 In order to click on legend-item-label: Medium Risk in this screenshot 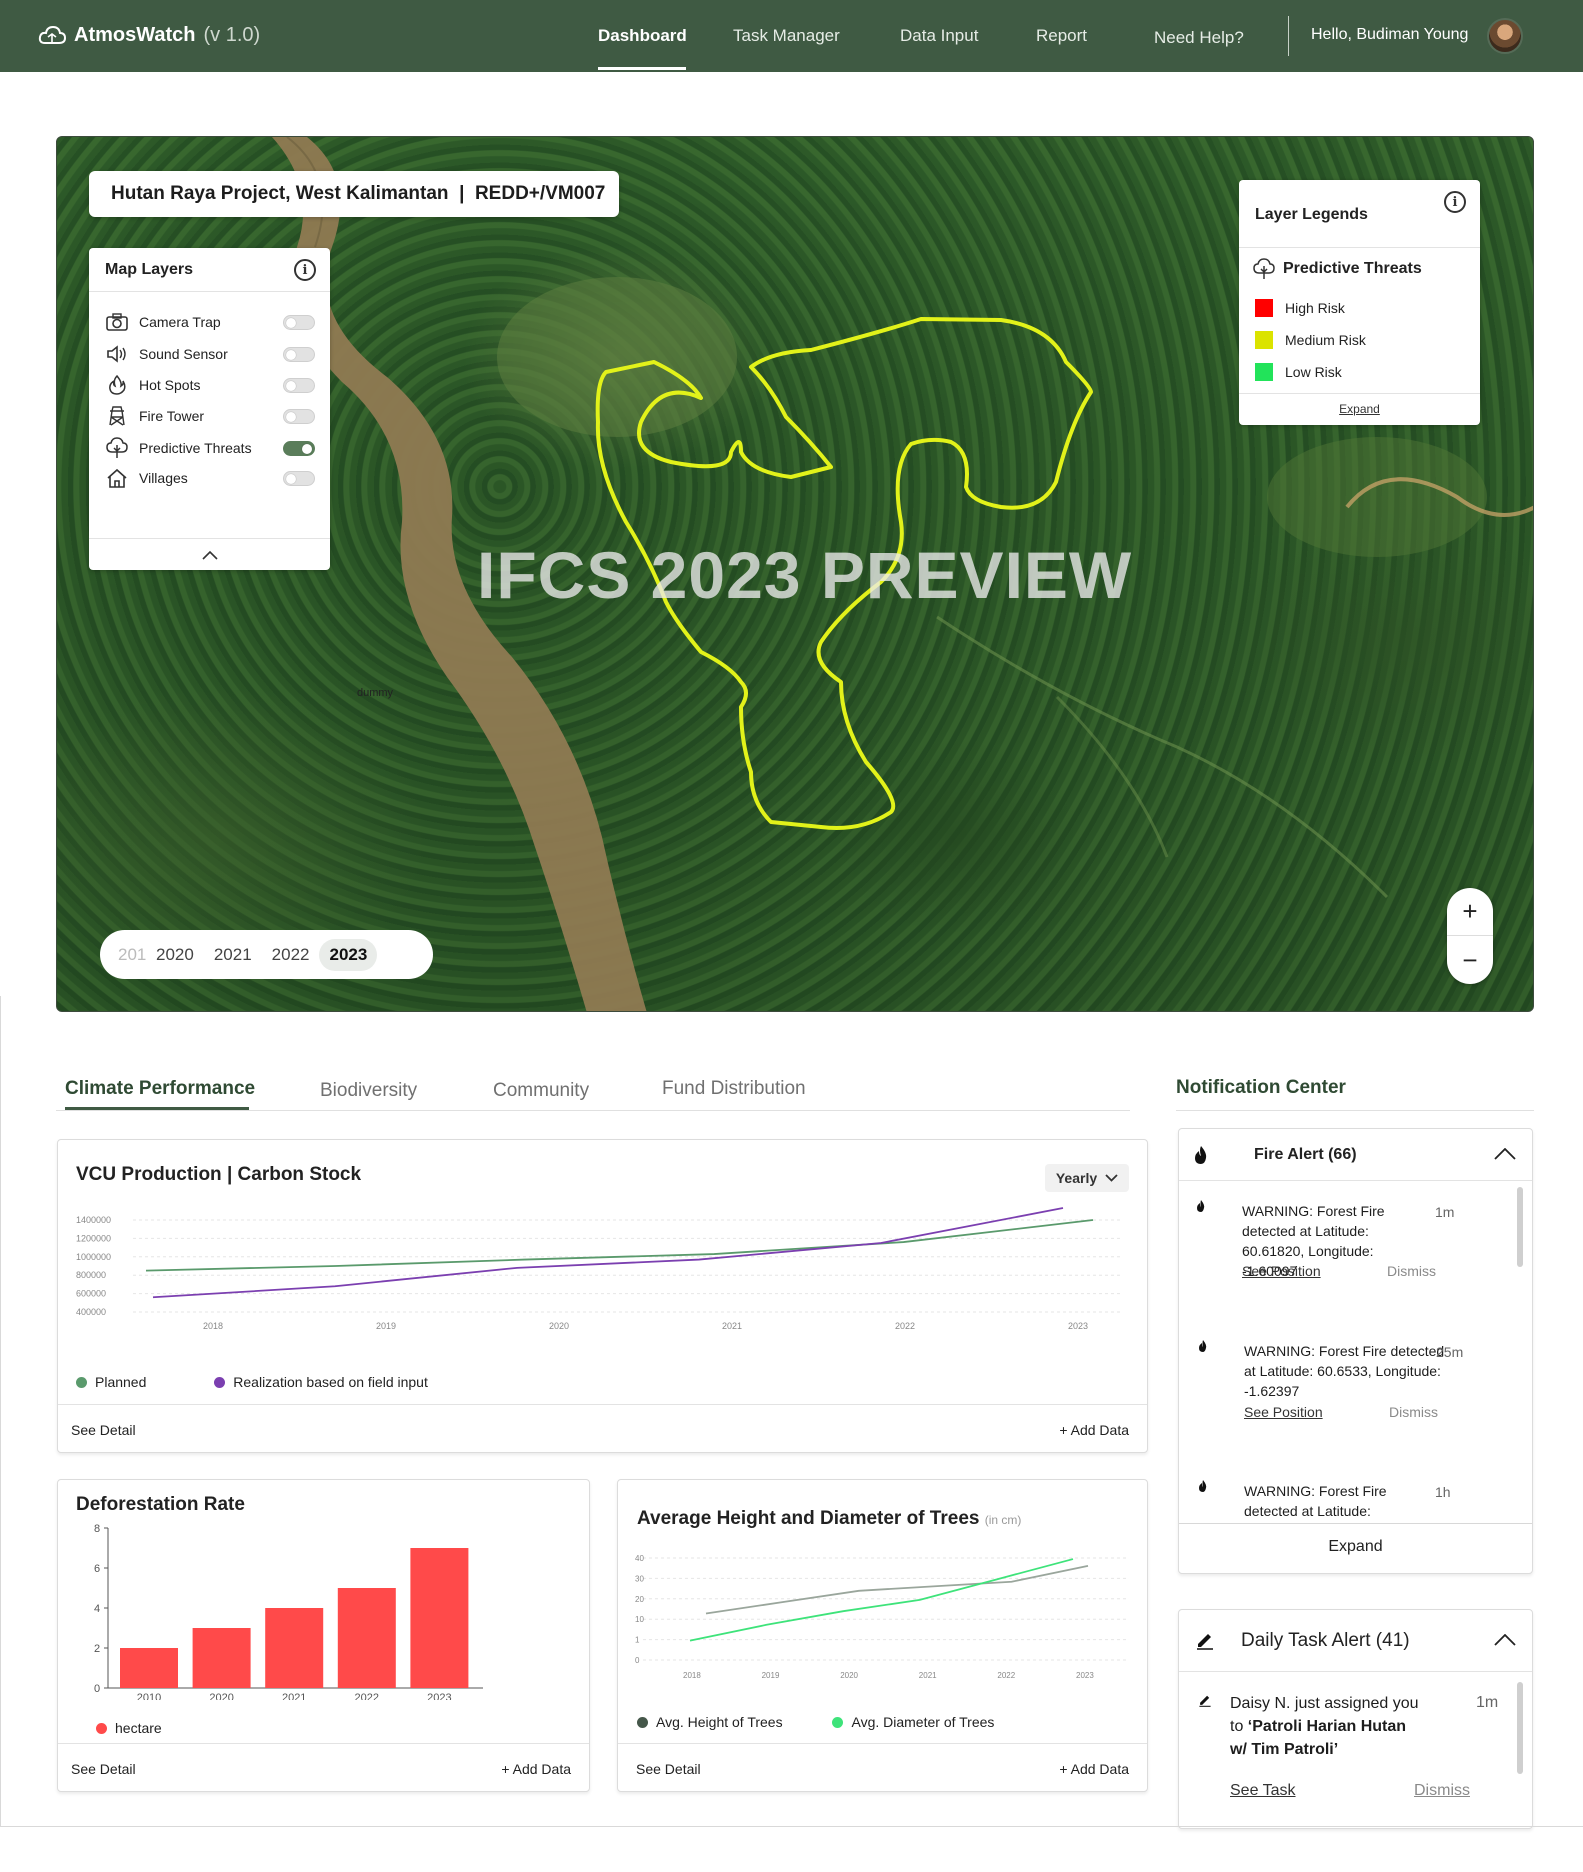, I will do `click(1325, 340)`.